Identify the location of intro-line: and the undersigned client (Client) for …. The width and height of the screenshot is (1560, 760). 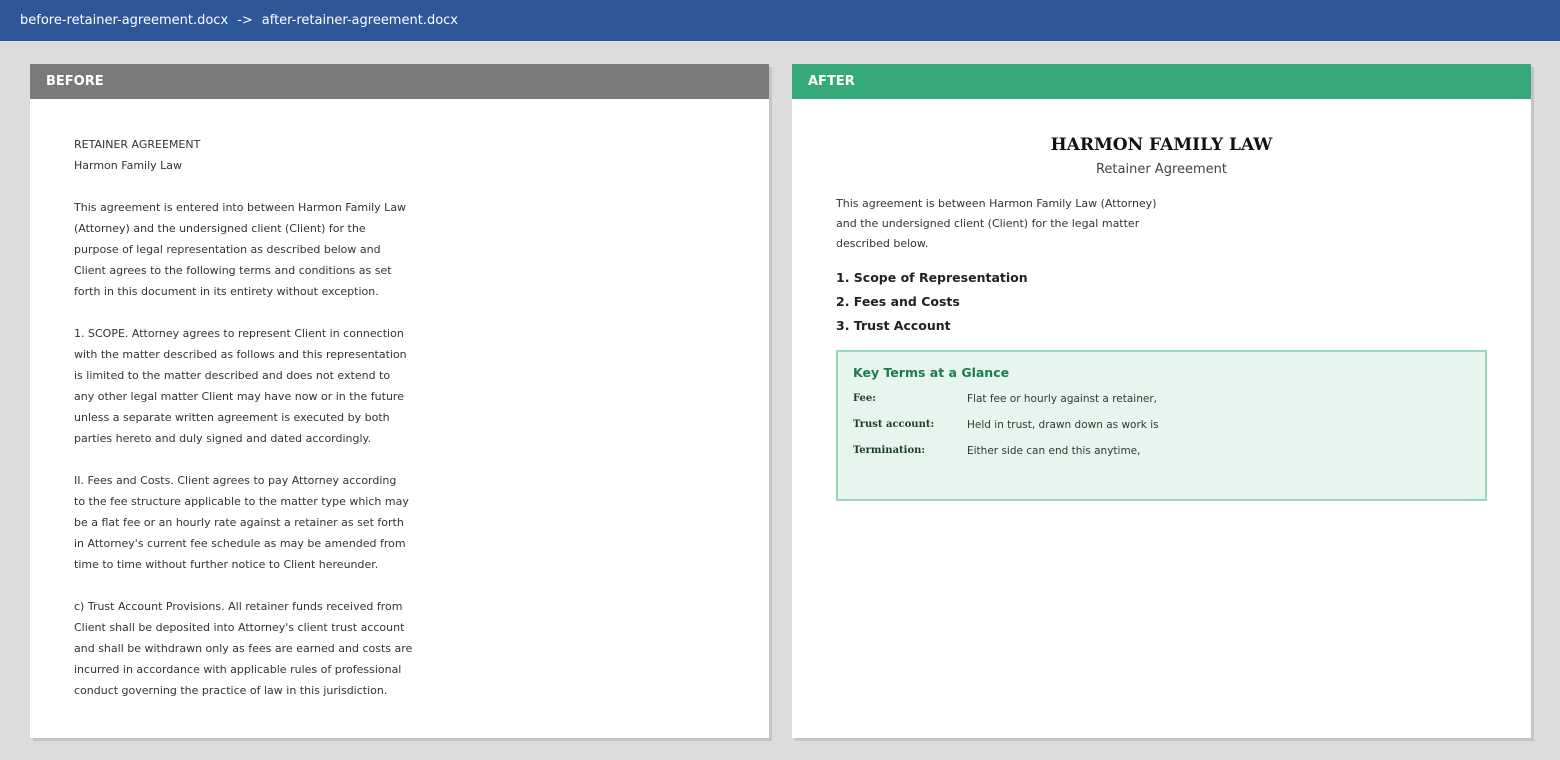
(988, 223).